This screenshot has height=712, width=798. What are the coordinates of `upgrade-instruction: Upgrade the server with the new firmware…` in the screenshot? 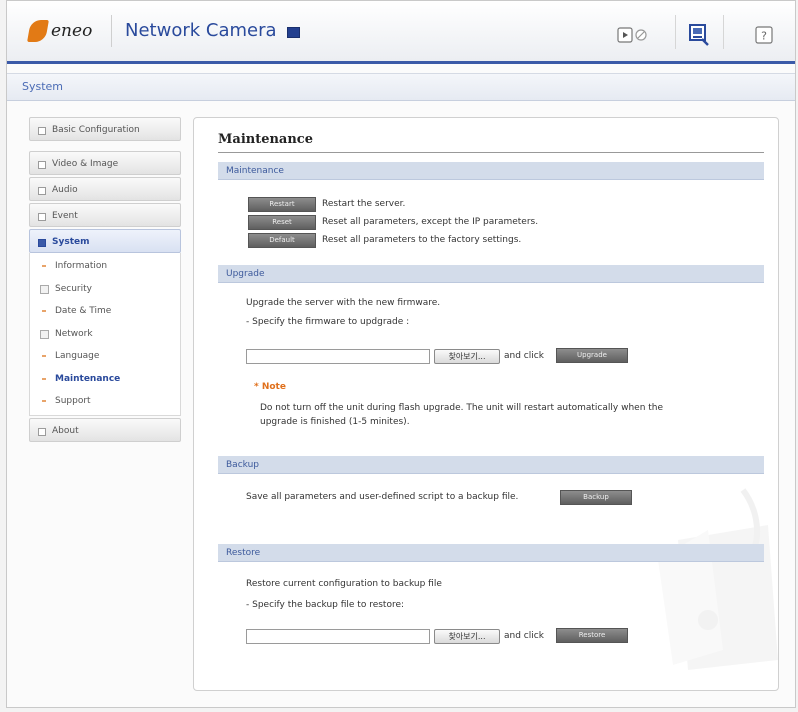 It's located at (343, 303).